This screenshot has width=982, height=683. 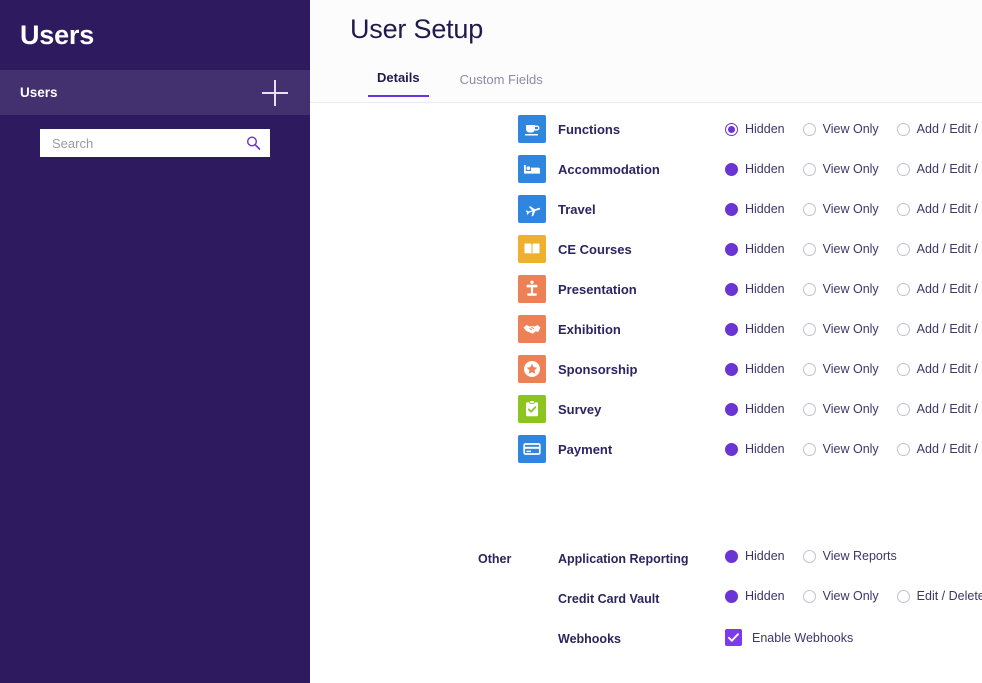 I want to click on permission-label: Payment, so click(x=585, y=449).